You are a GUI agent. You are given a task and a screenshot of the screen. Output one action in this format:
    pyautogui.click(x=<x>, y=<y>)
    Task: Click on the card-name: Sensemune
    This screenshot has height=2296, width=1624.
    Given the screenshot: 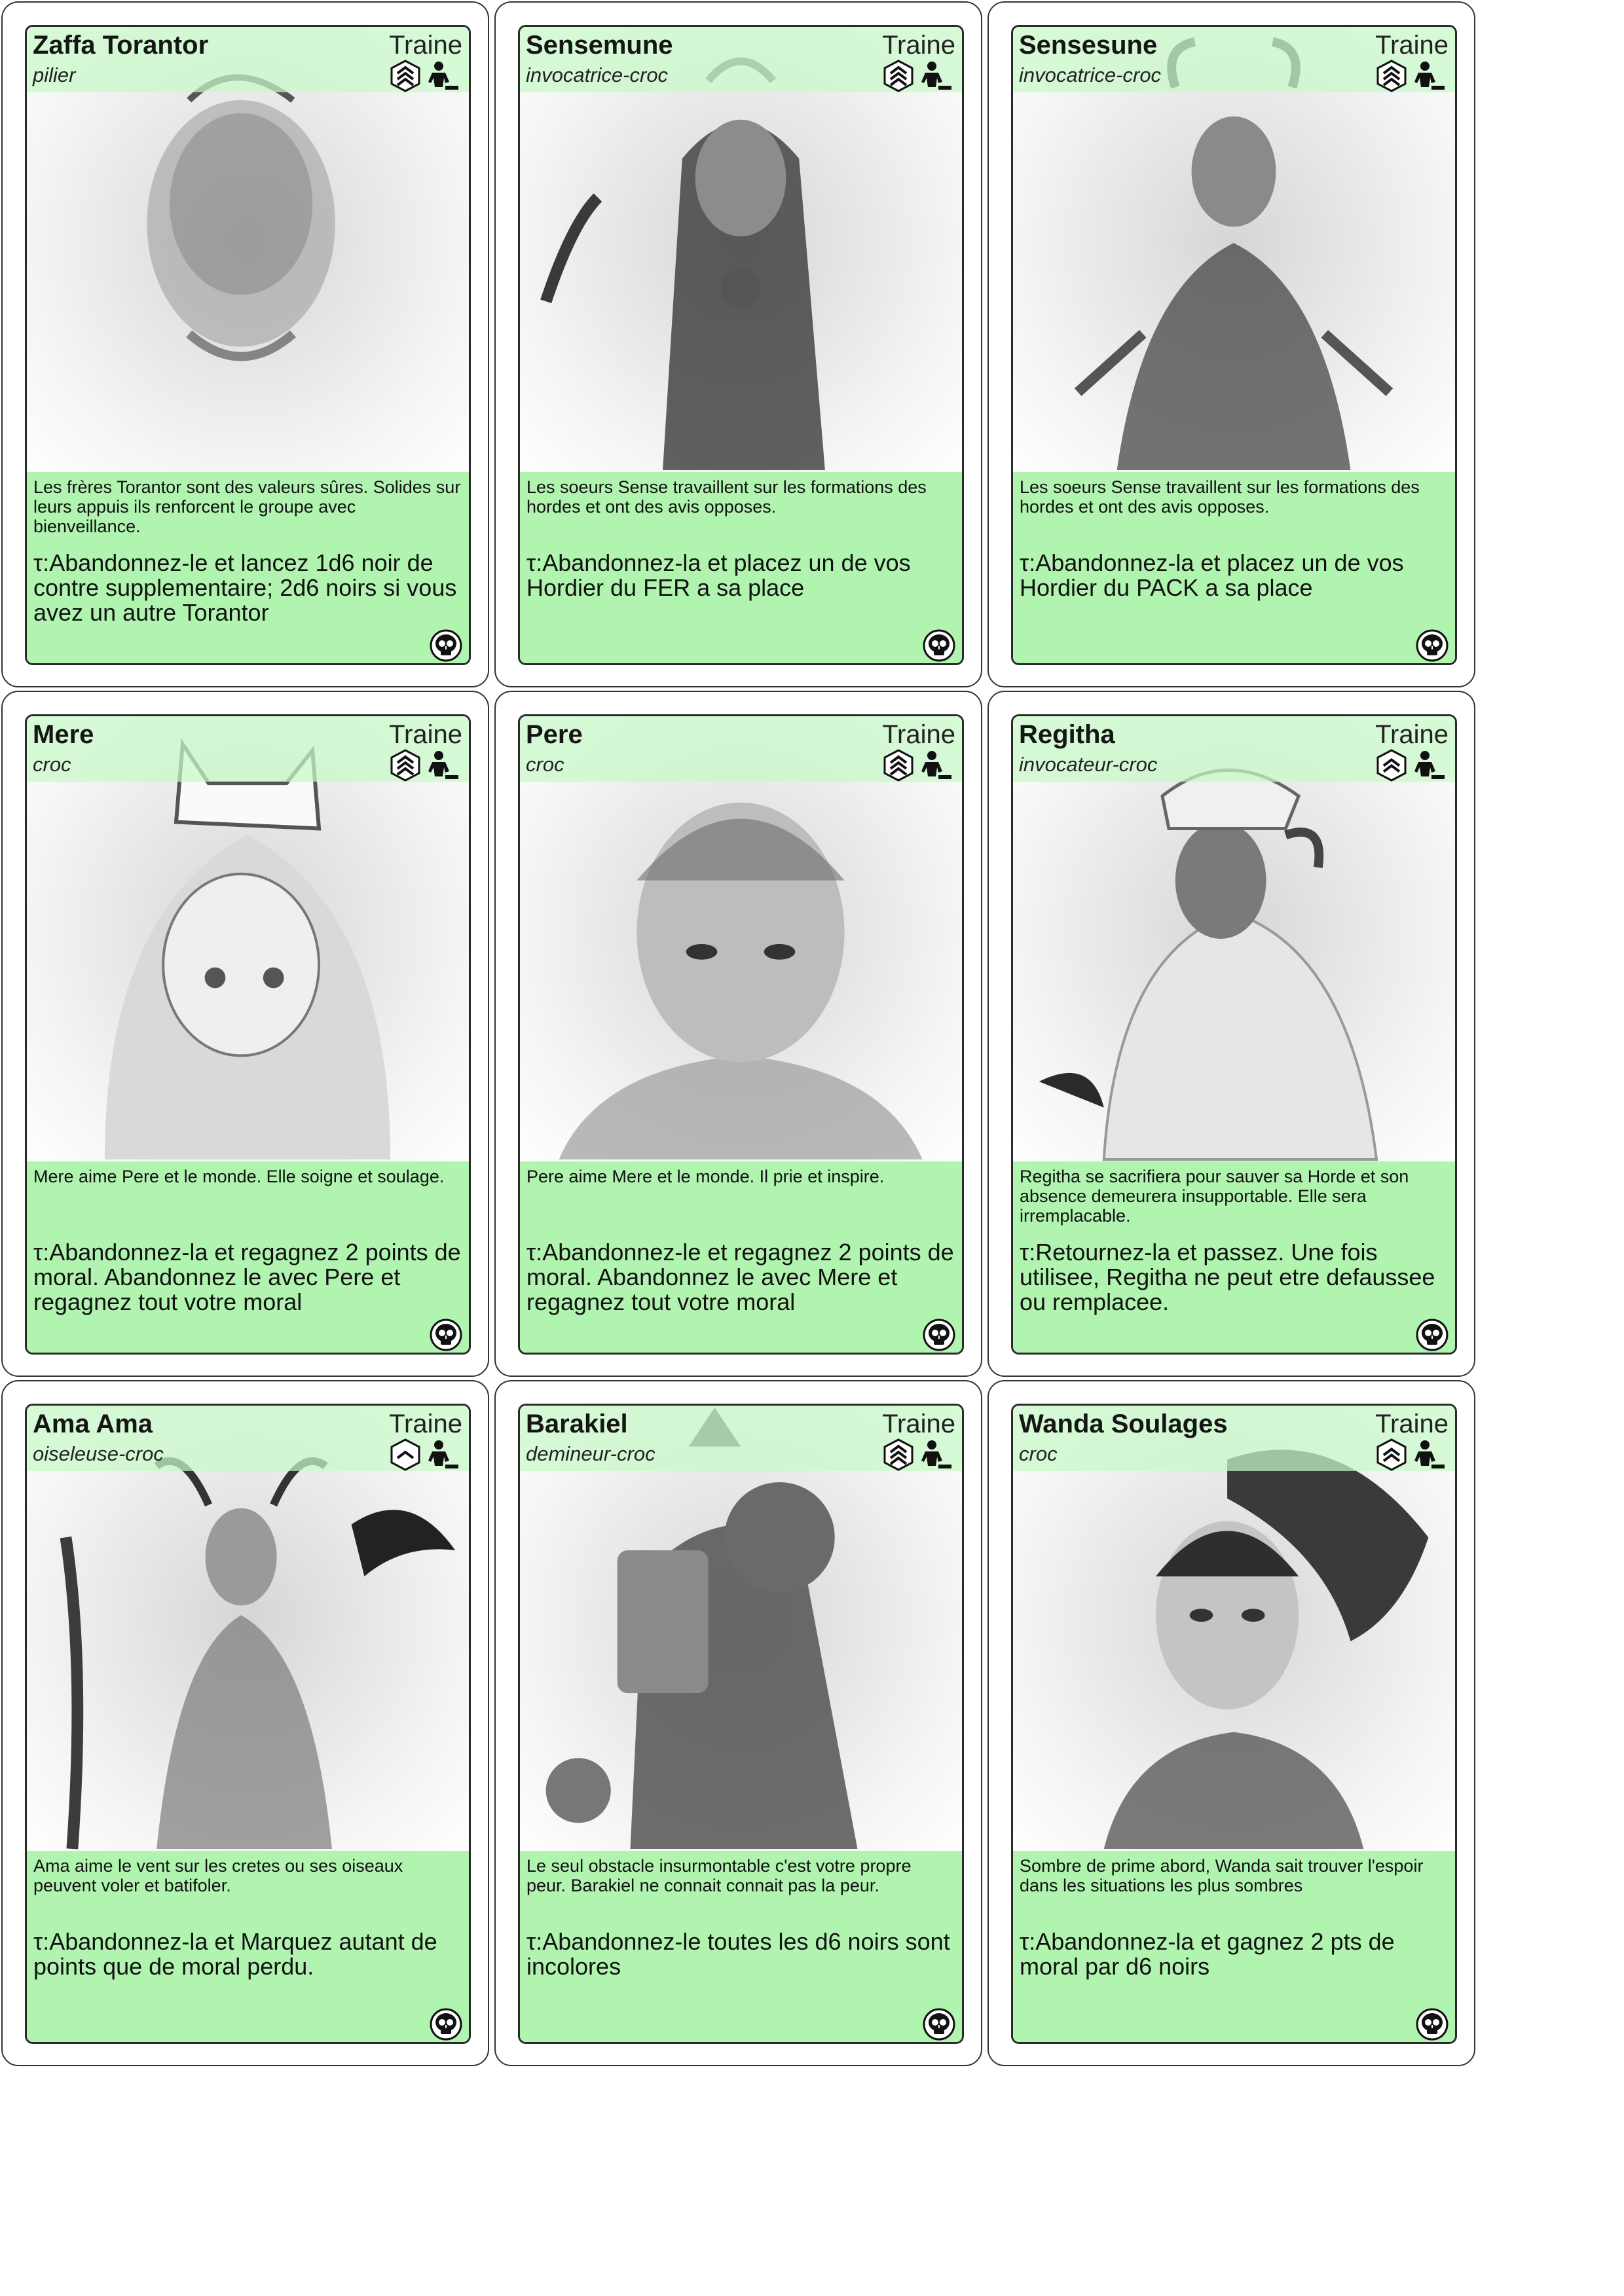 What is the action you would take?
    pyautogui.click(x=599, y=45)
    